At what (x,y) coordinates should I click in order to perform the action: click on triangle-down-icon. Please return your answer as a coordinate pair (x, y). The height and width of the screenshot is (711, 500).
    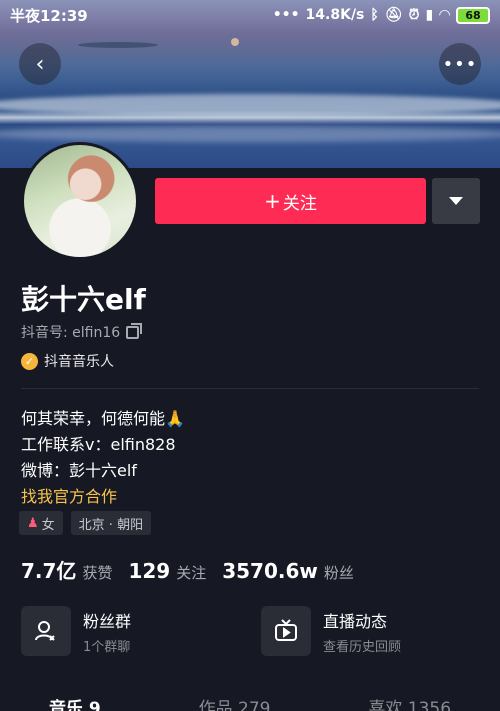
    Looking at the image, I should click on (456, 201).